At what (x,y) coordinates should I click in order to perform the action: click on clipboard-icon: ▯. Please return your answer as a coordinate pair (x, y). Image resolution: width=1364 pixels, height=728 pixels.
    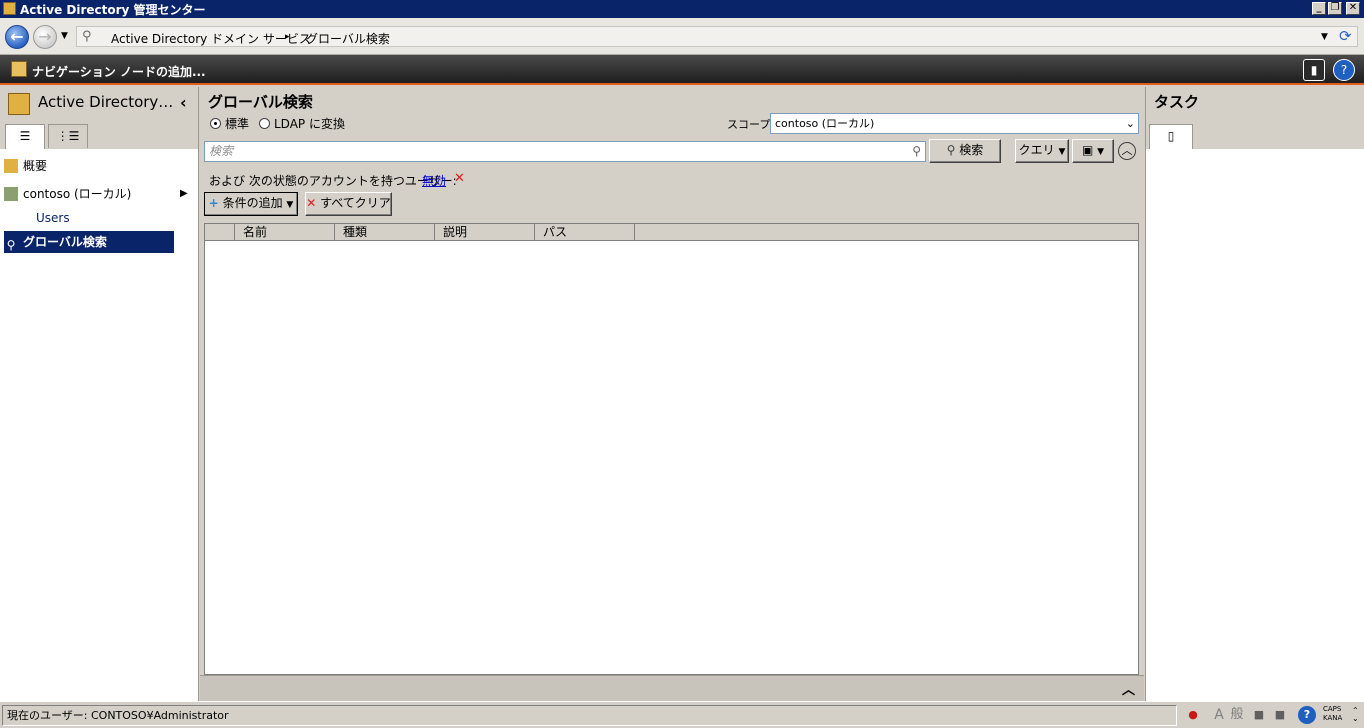
    Looking at the image, I should click on (1171, 136).